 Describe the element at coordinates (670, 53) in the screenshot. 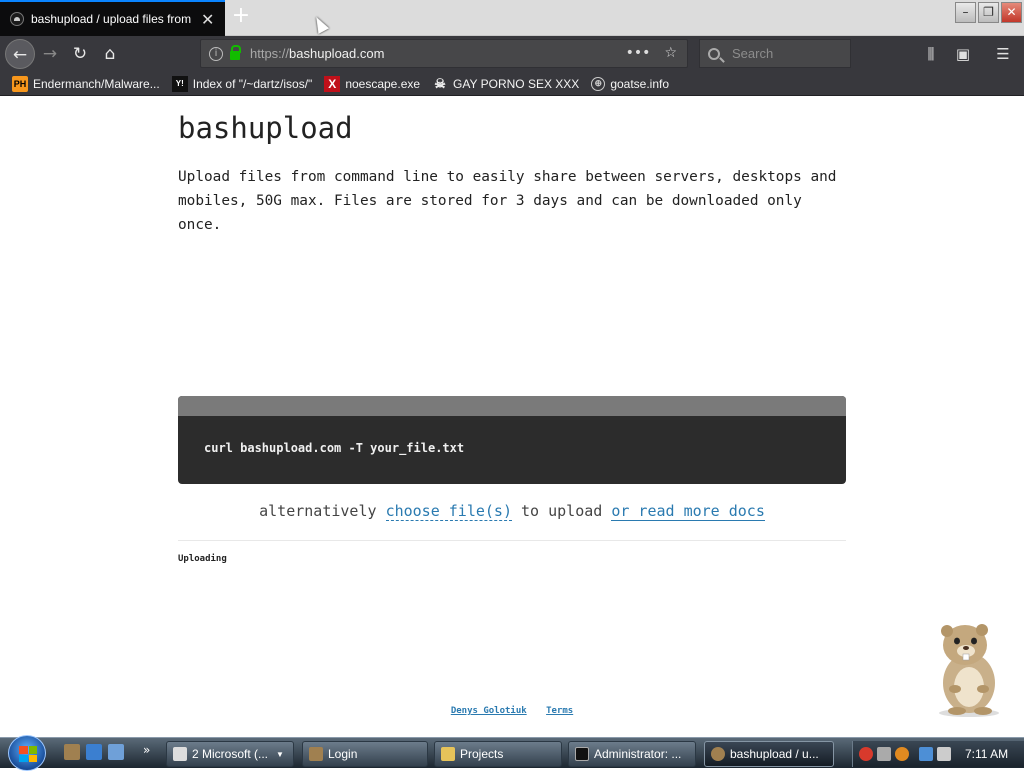

I see `bookmark-star-icon: ☆` at that location.